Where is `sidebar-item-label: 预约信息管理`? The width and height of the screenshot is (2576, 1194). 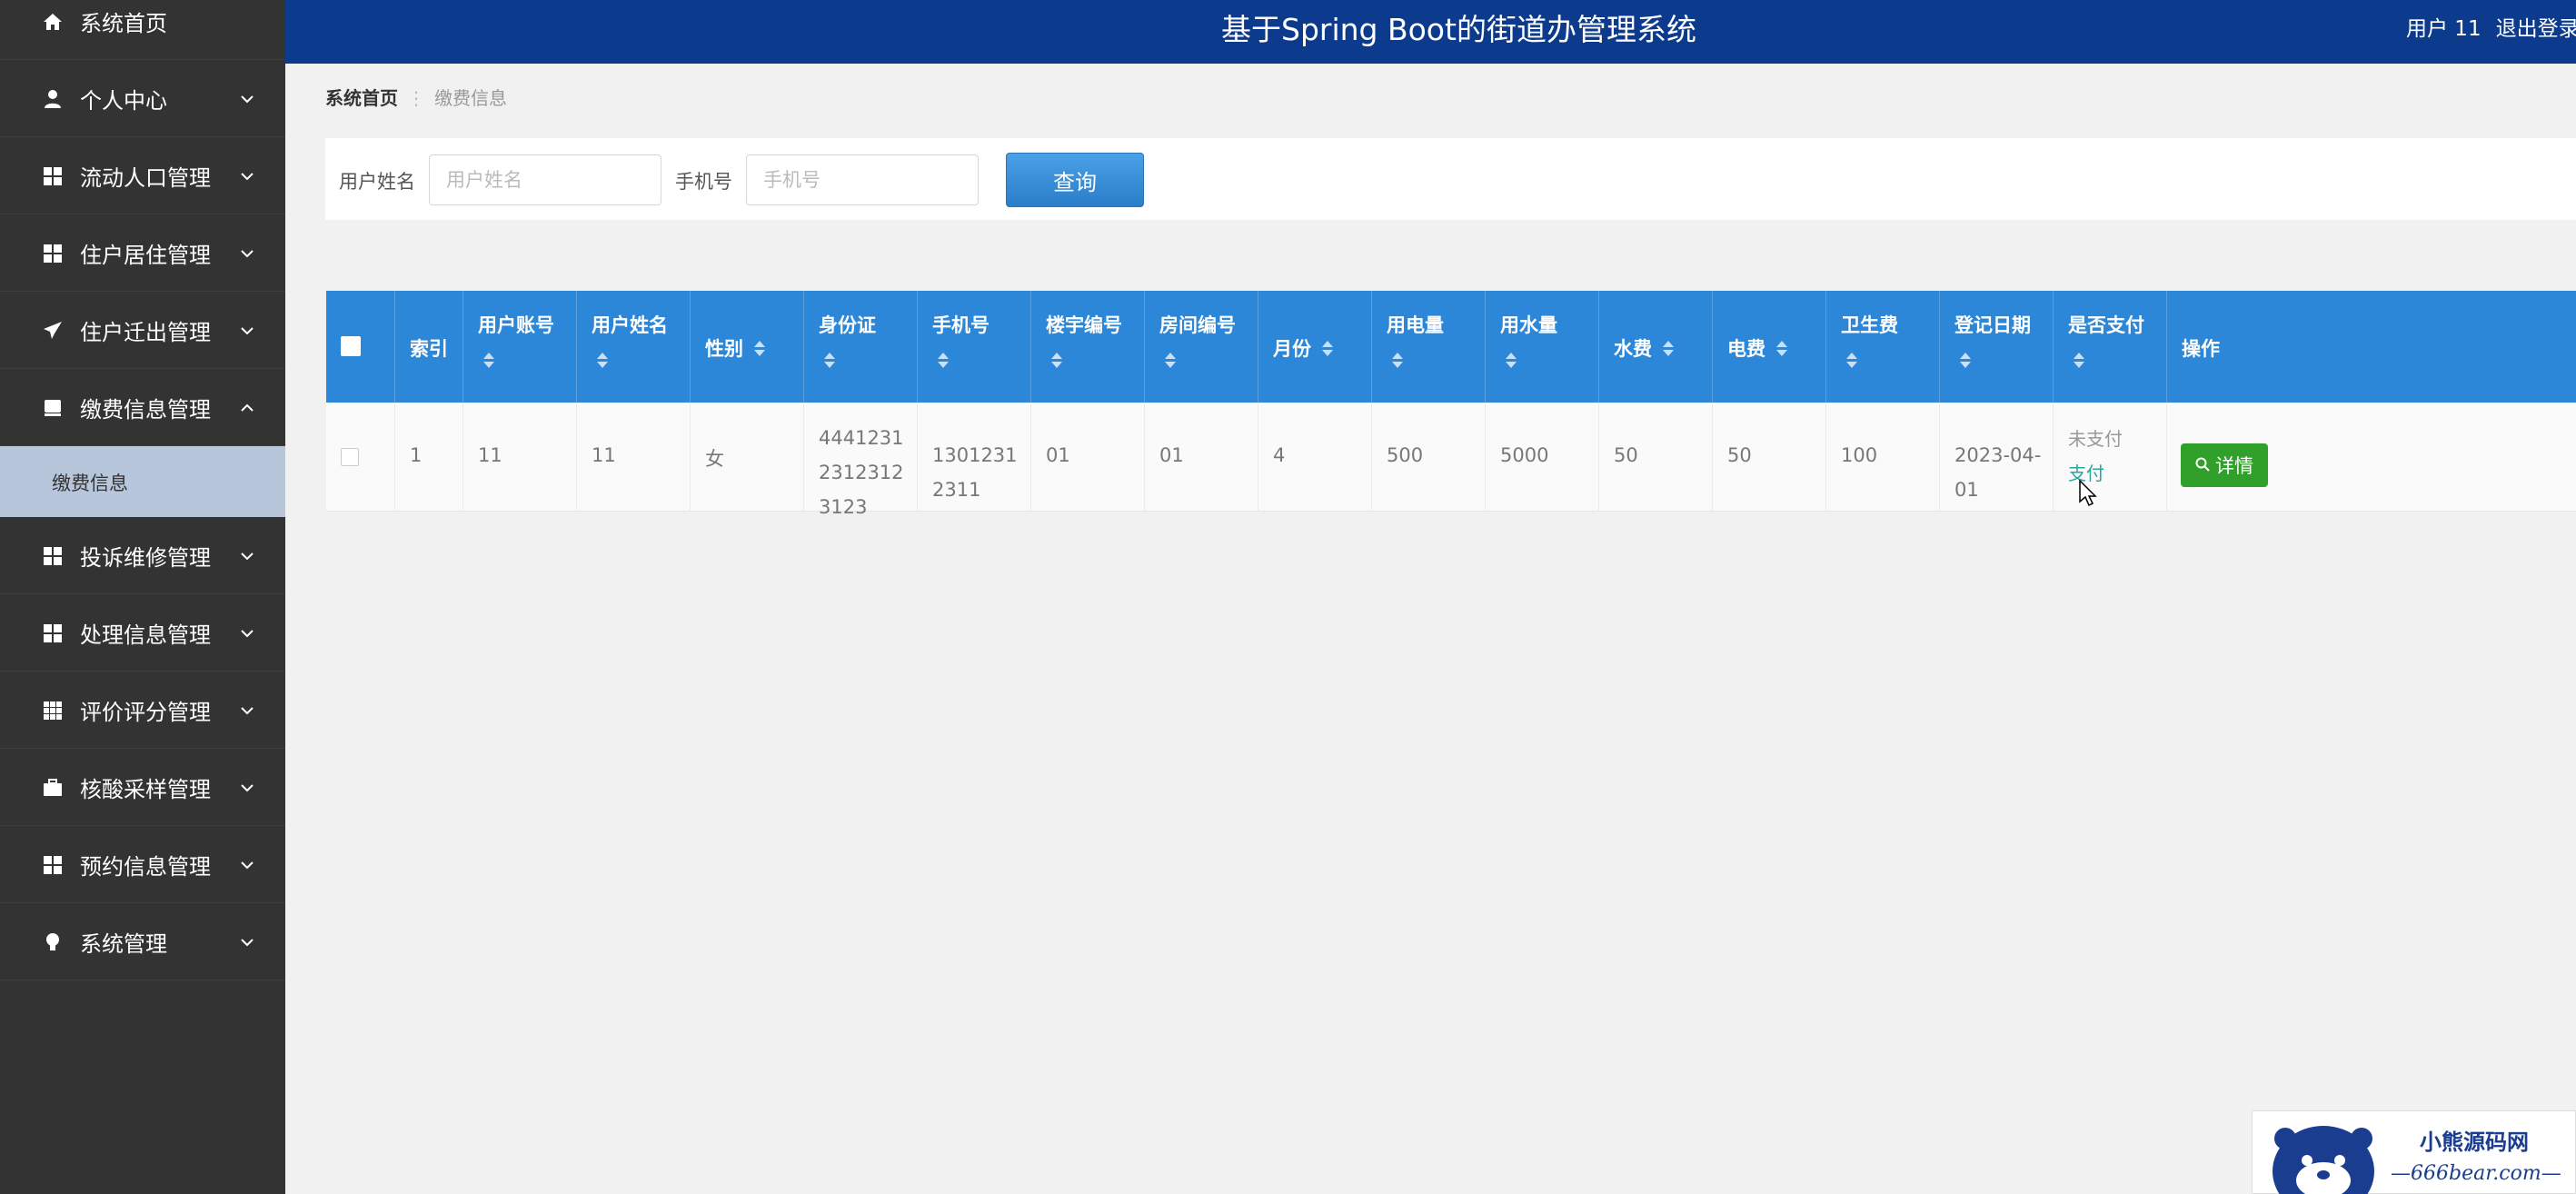
sidebar-item-label: 预约信息管理 is located at coordinates (145, 867).